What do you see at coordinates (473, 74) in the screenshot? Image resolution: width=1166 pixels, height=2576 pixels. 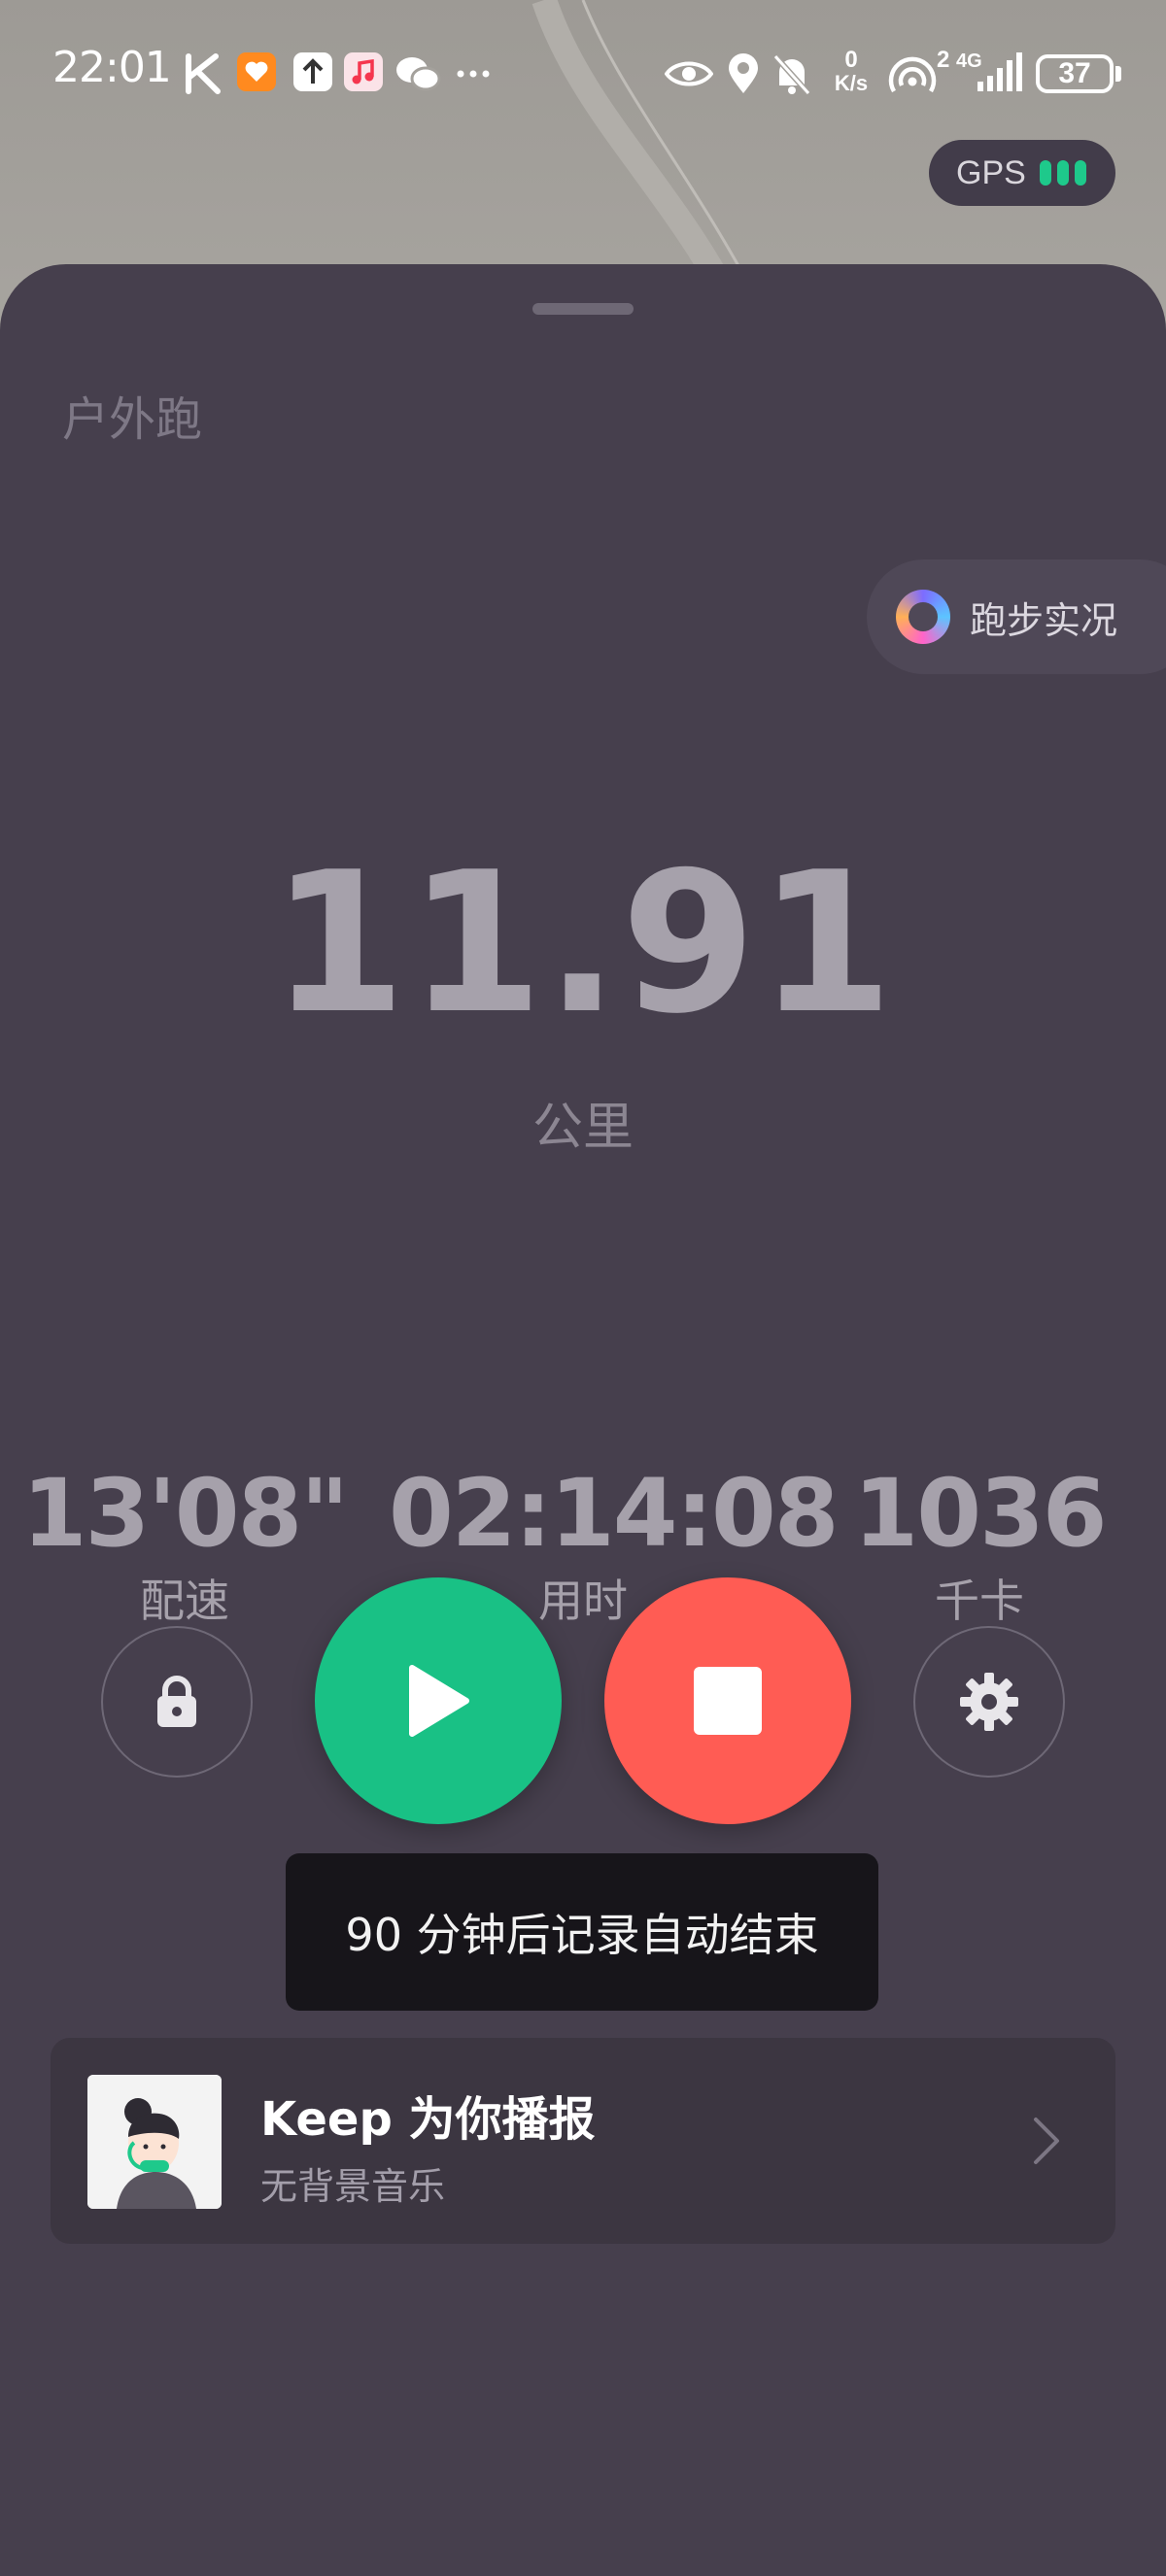 I see `more-notifications-icon` at bounding box center [473, 74].